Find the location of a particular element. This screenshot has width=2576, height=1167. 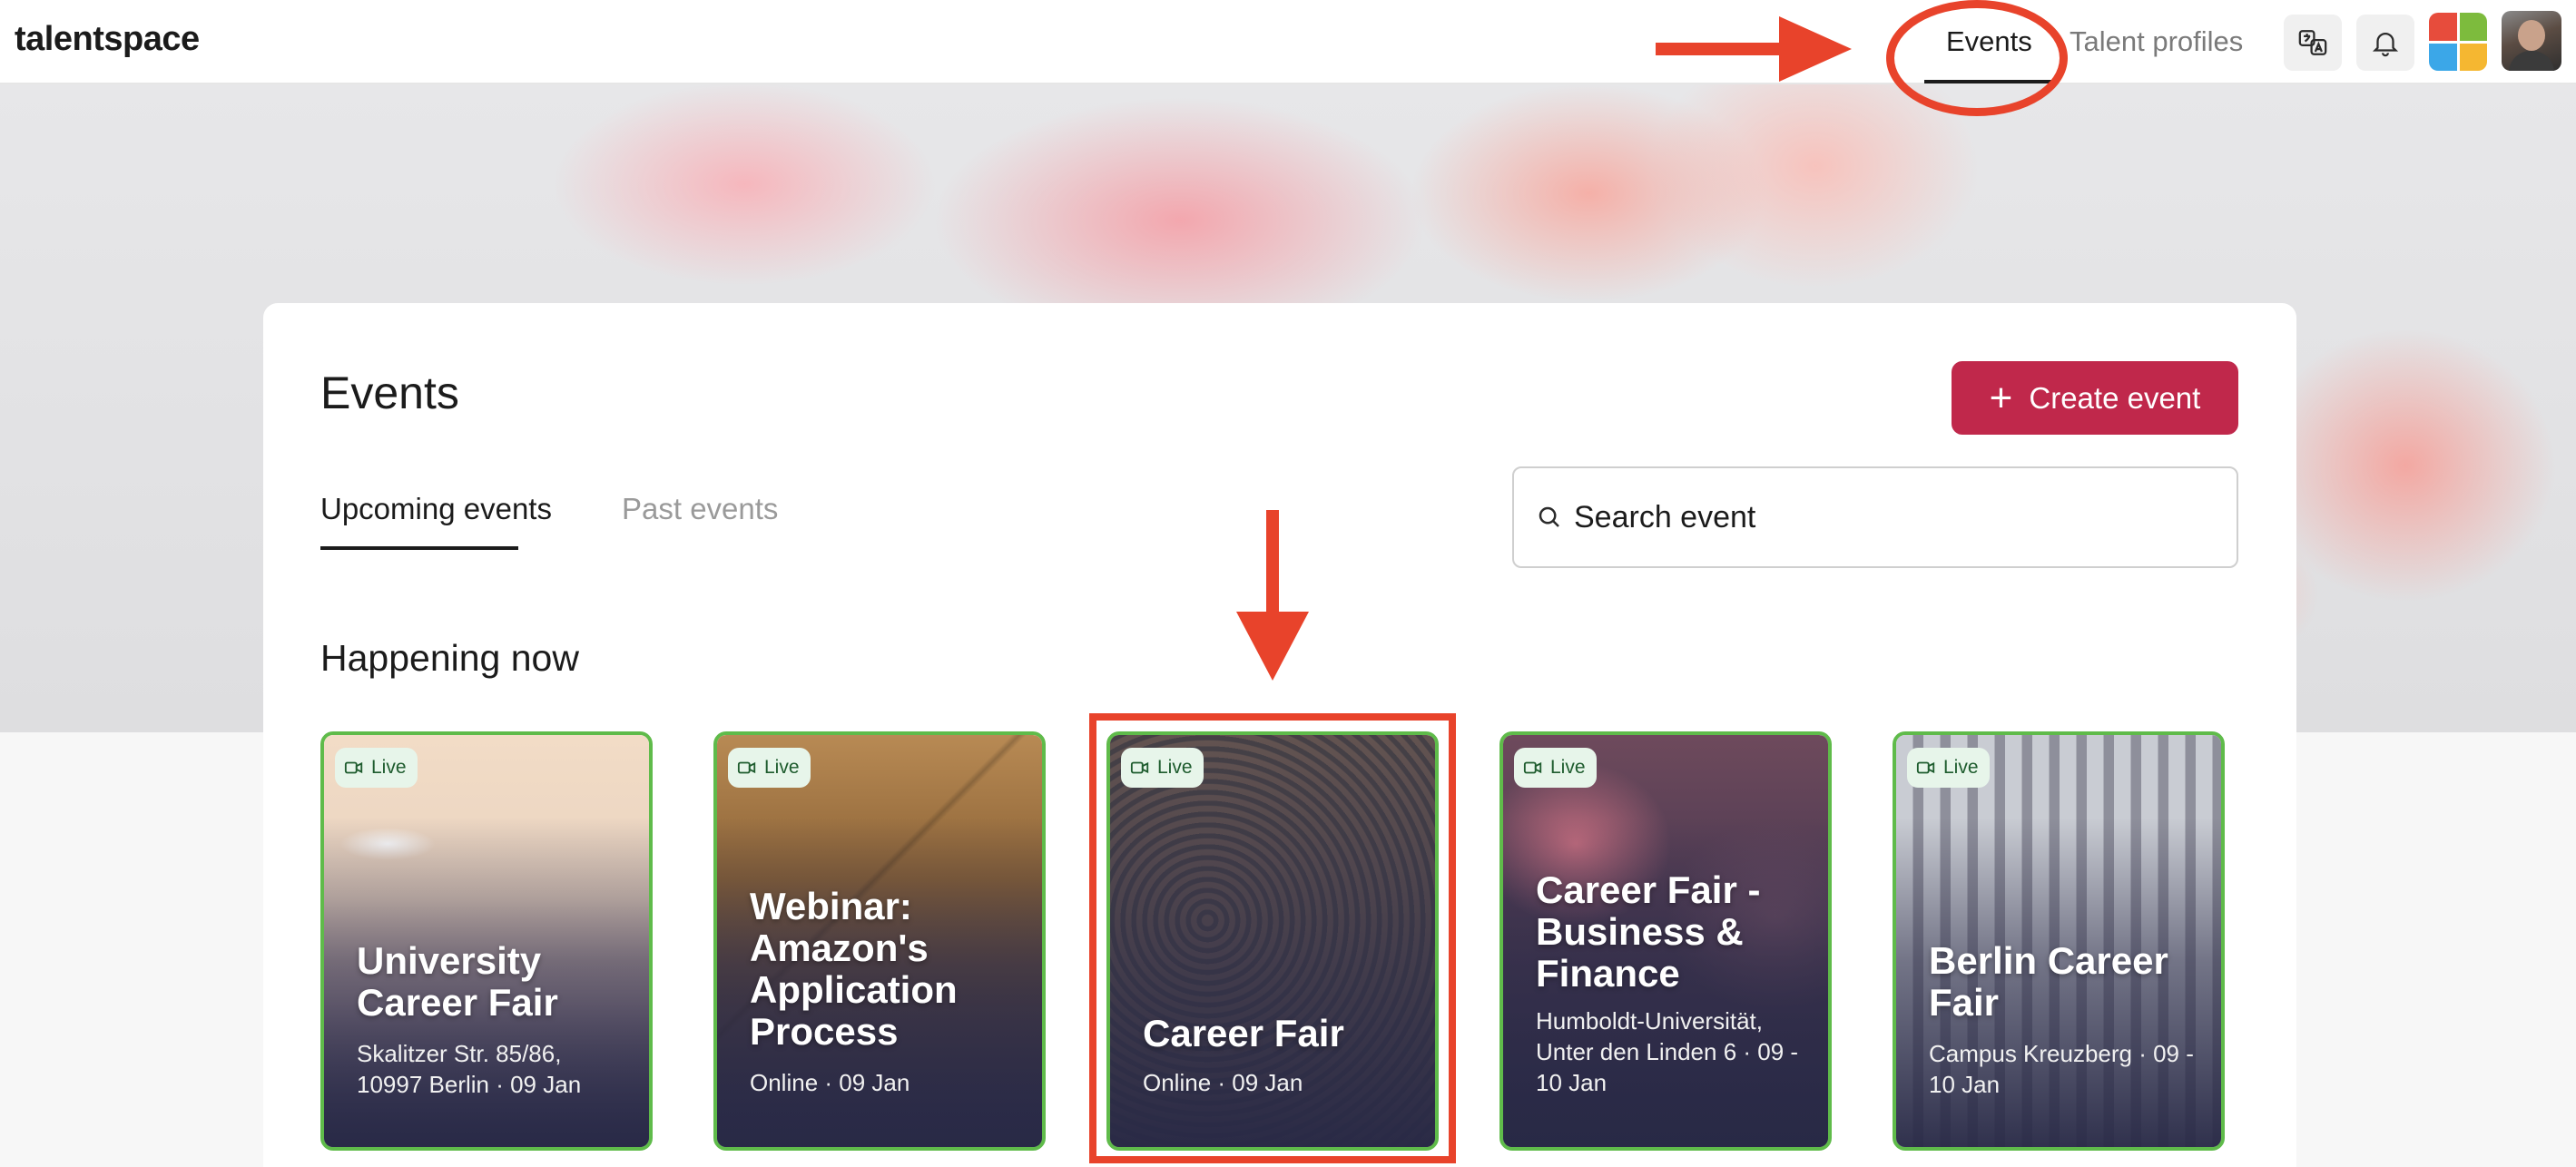

search-field is located at coordinates (1875, 517).